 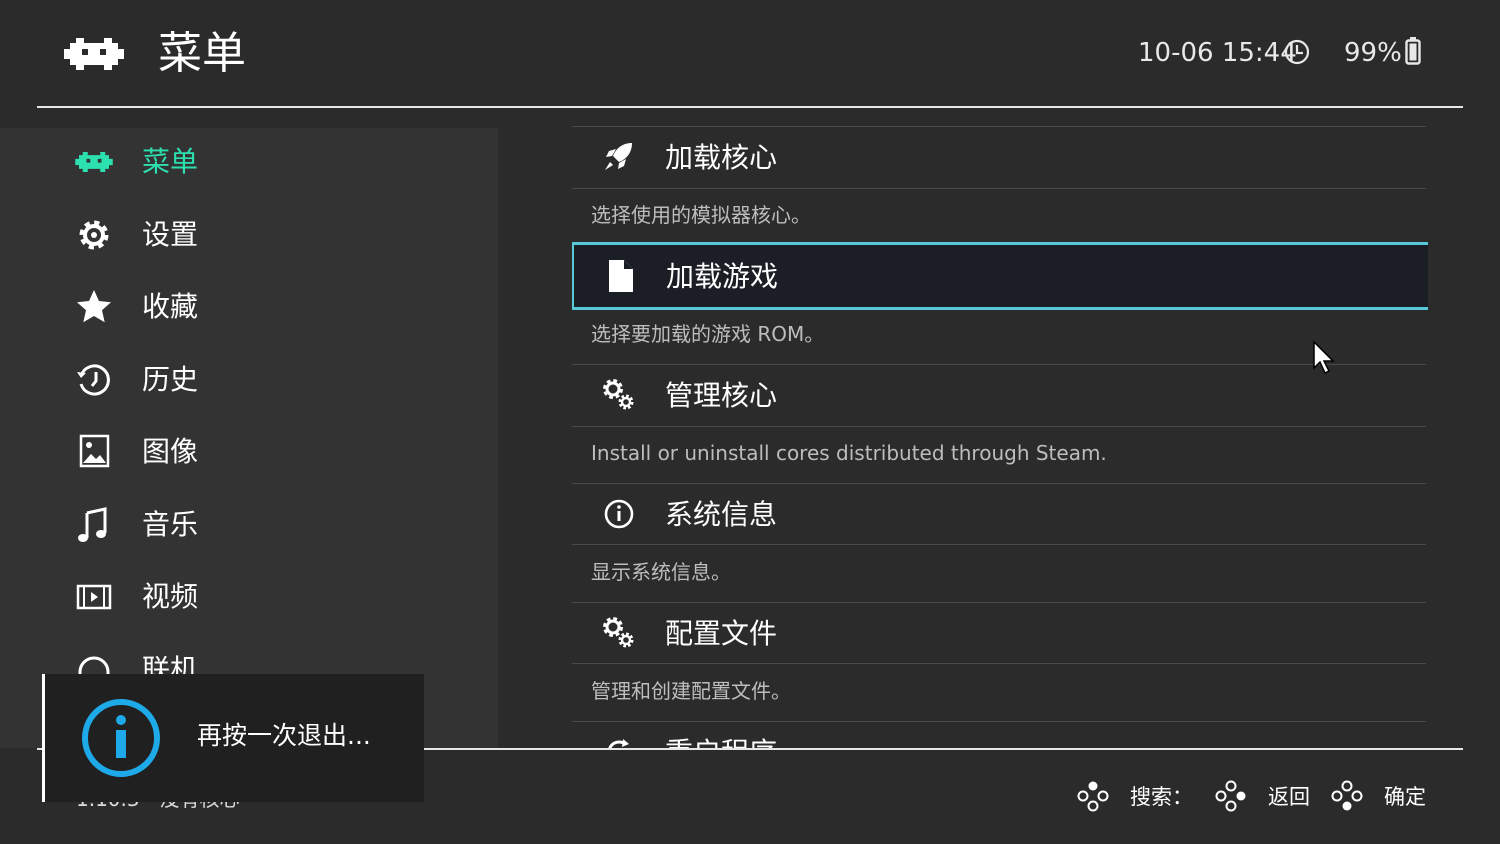 What do you see at coordinates (249, 597) in the screenshot?
I see `sidebar-item-video: 视频` at bounding box center [249, 597].